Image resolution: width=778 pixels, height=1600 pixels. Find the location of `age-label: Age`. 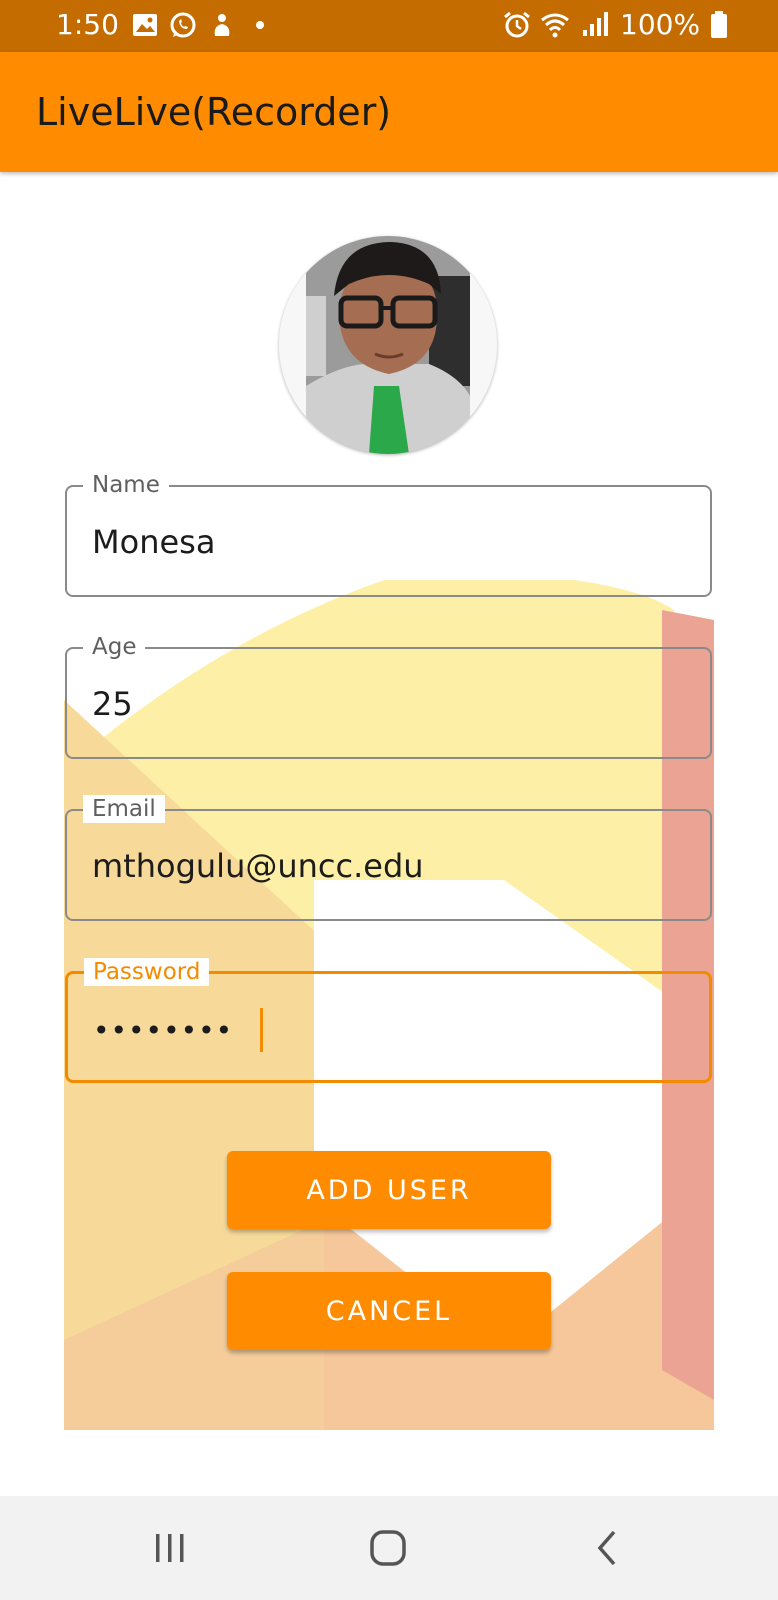

age-label: Age is located at coordinates (114, 647).